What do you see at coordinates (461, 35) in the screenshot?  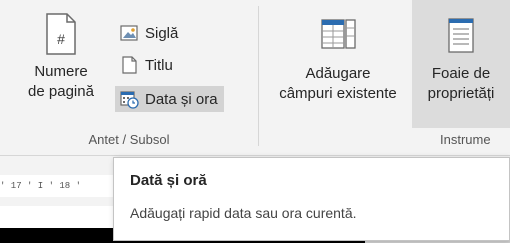 I see `property-sheet-icon` at bounding box center [461, 35].